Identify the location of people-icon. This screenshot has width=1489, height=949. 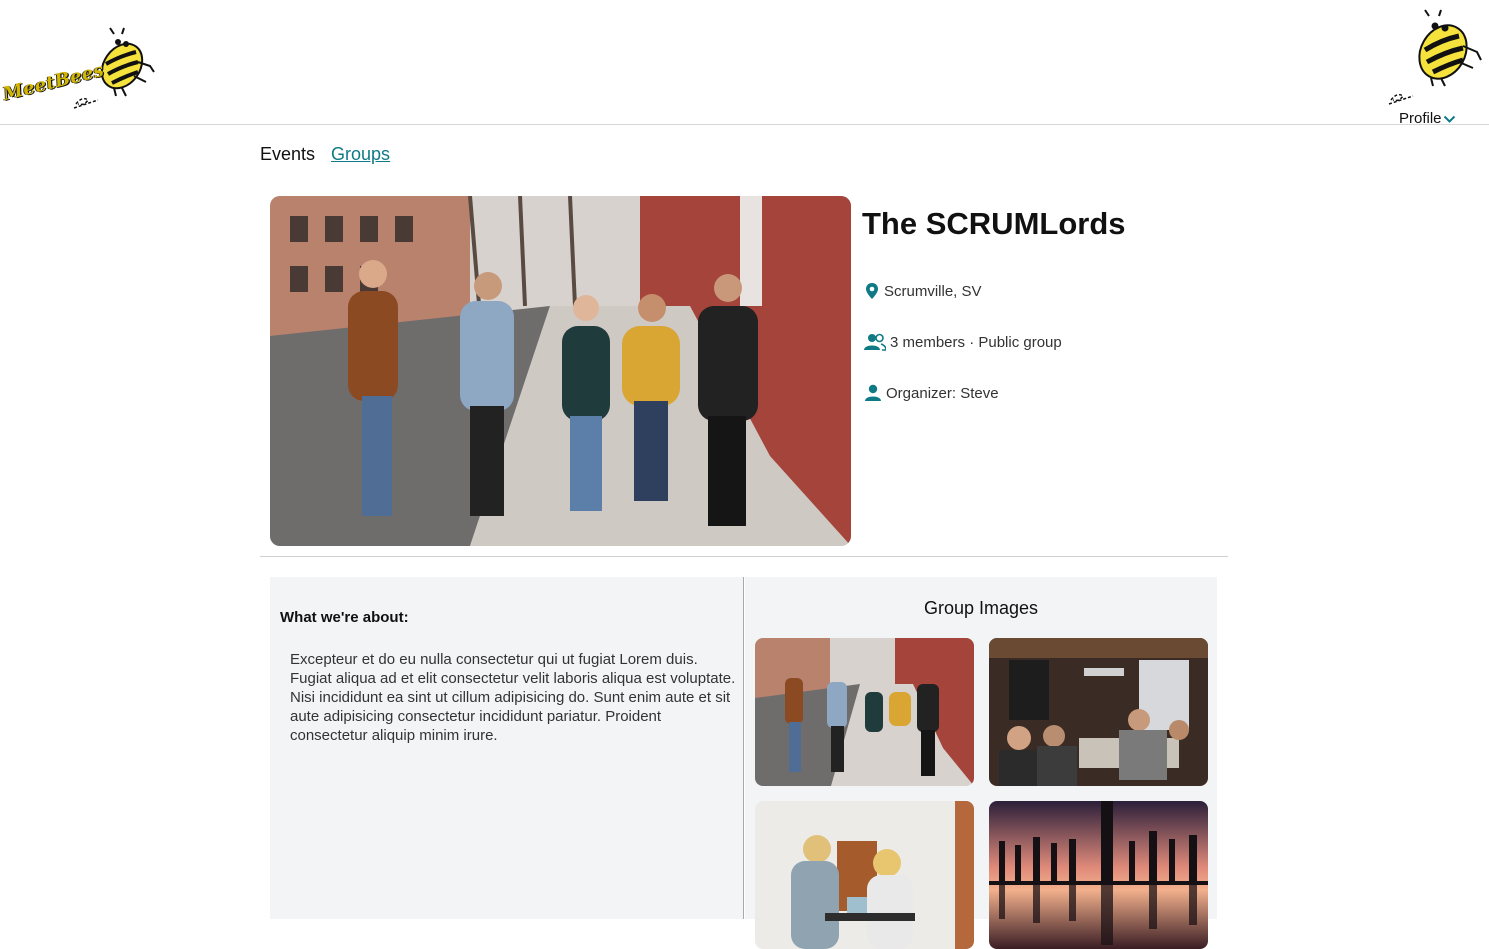
(875, 342).